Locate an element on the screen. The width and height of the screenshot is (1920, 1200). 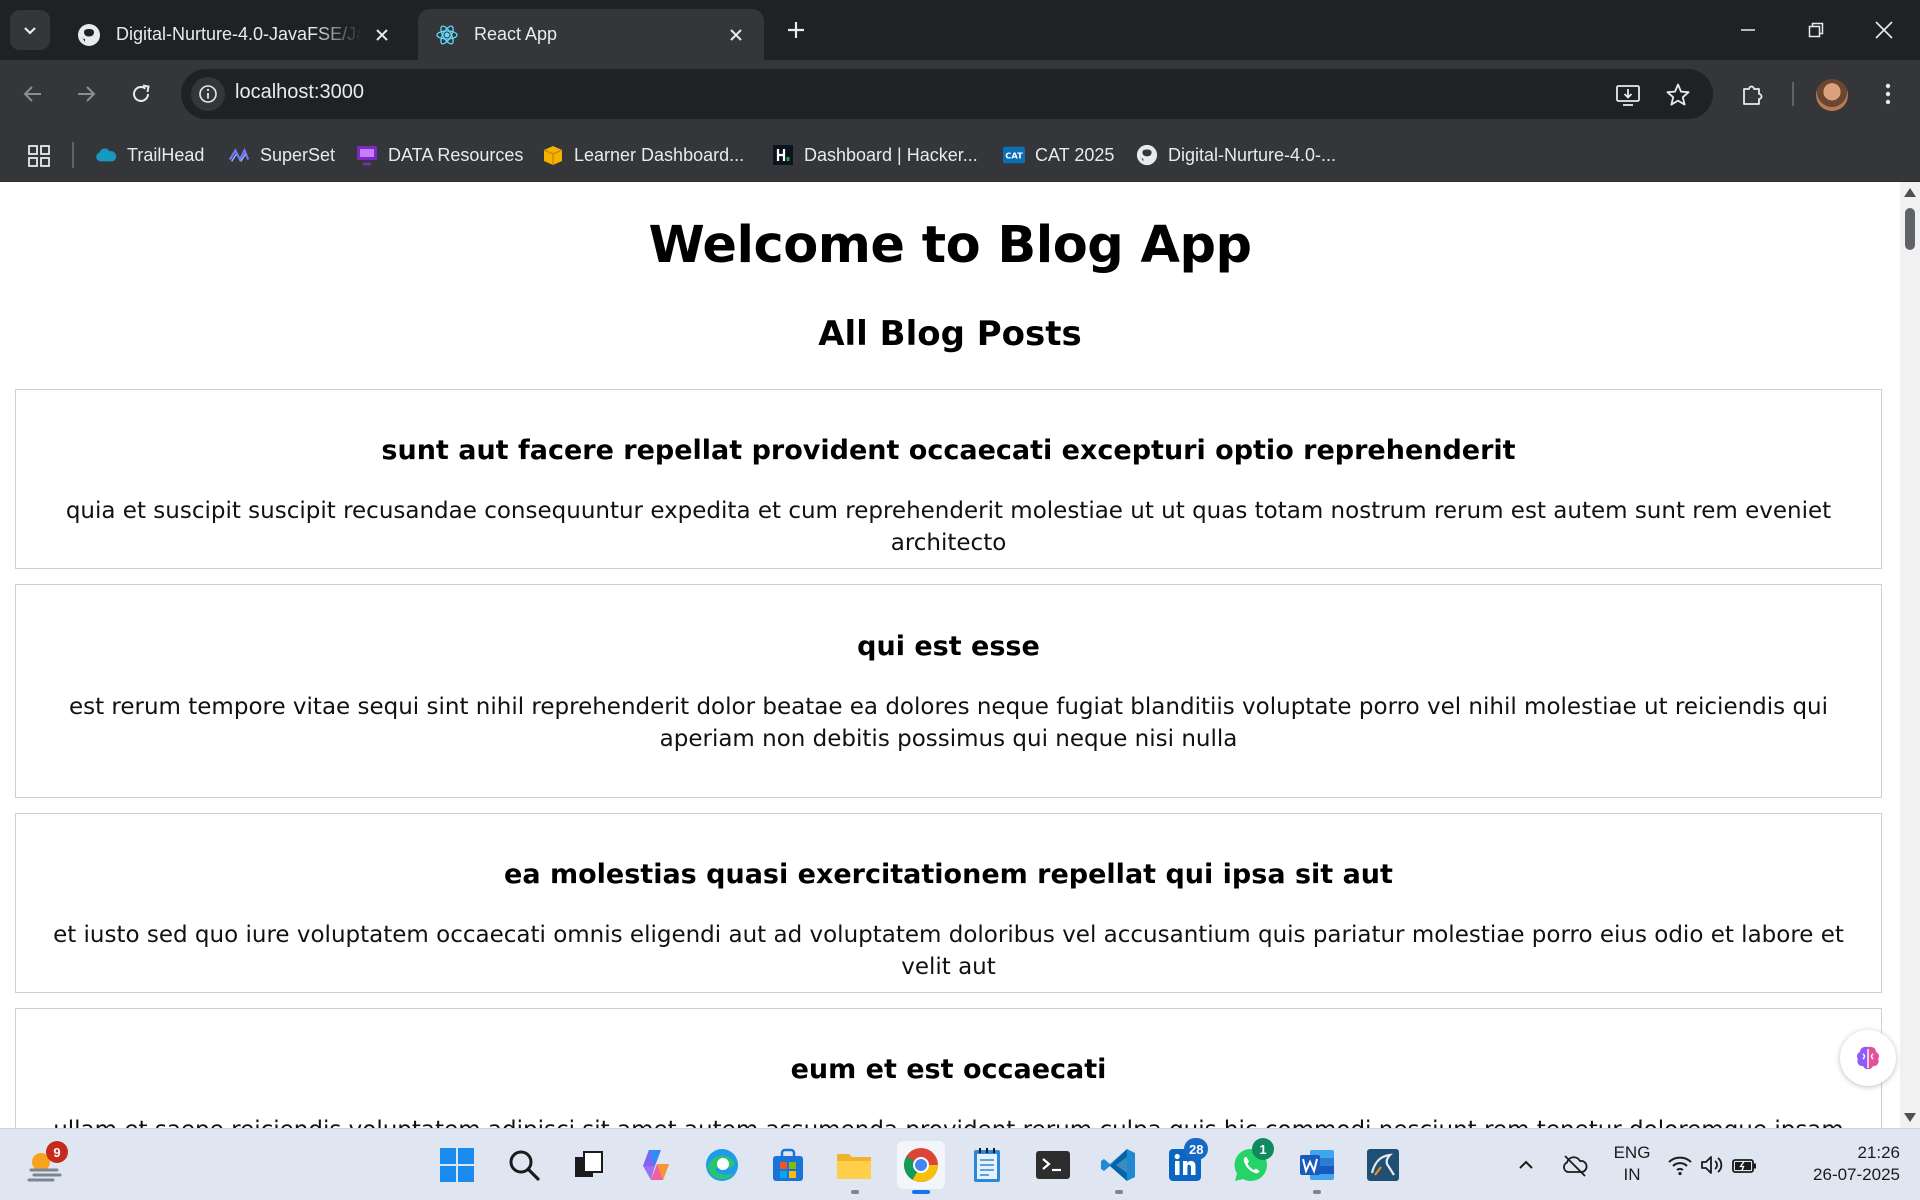
bookmark-data-resources: DATA Resources is located at coordinates (439, 155).